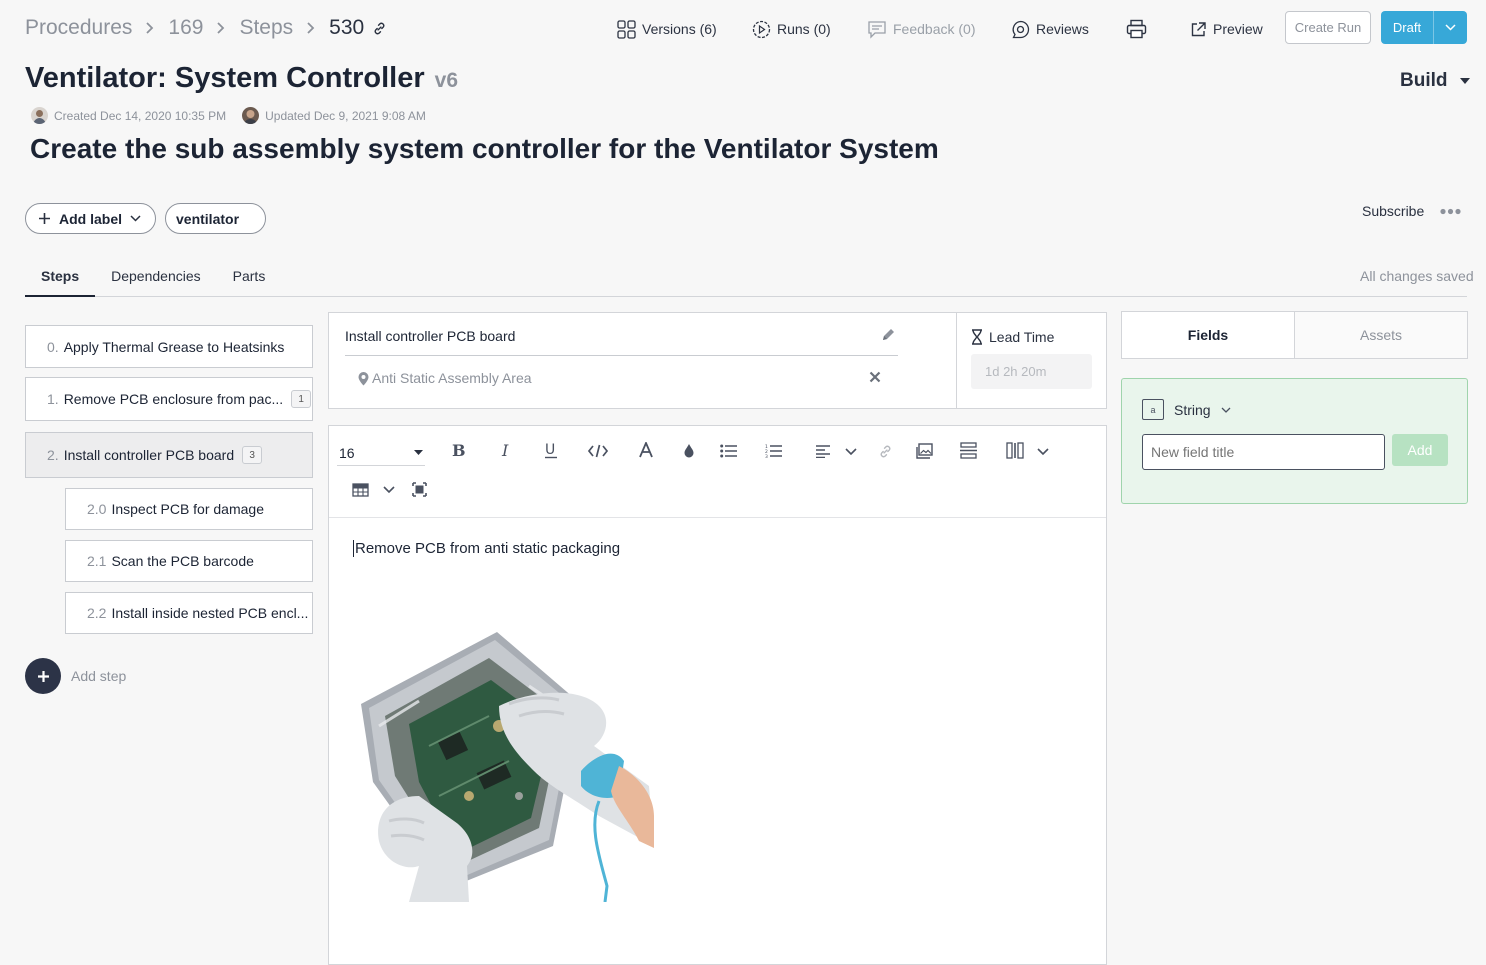 This screenshot has width=1486, height=965. What do you see at coordinates (446, 80) in the screenshot?
I see `version-label: v6` at bounding box center [446, 80].